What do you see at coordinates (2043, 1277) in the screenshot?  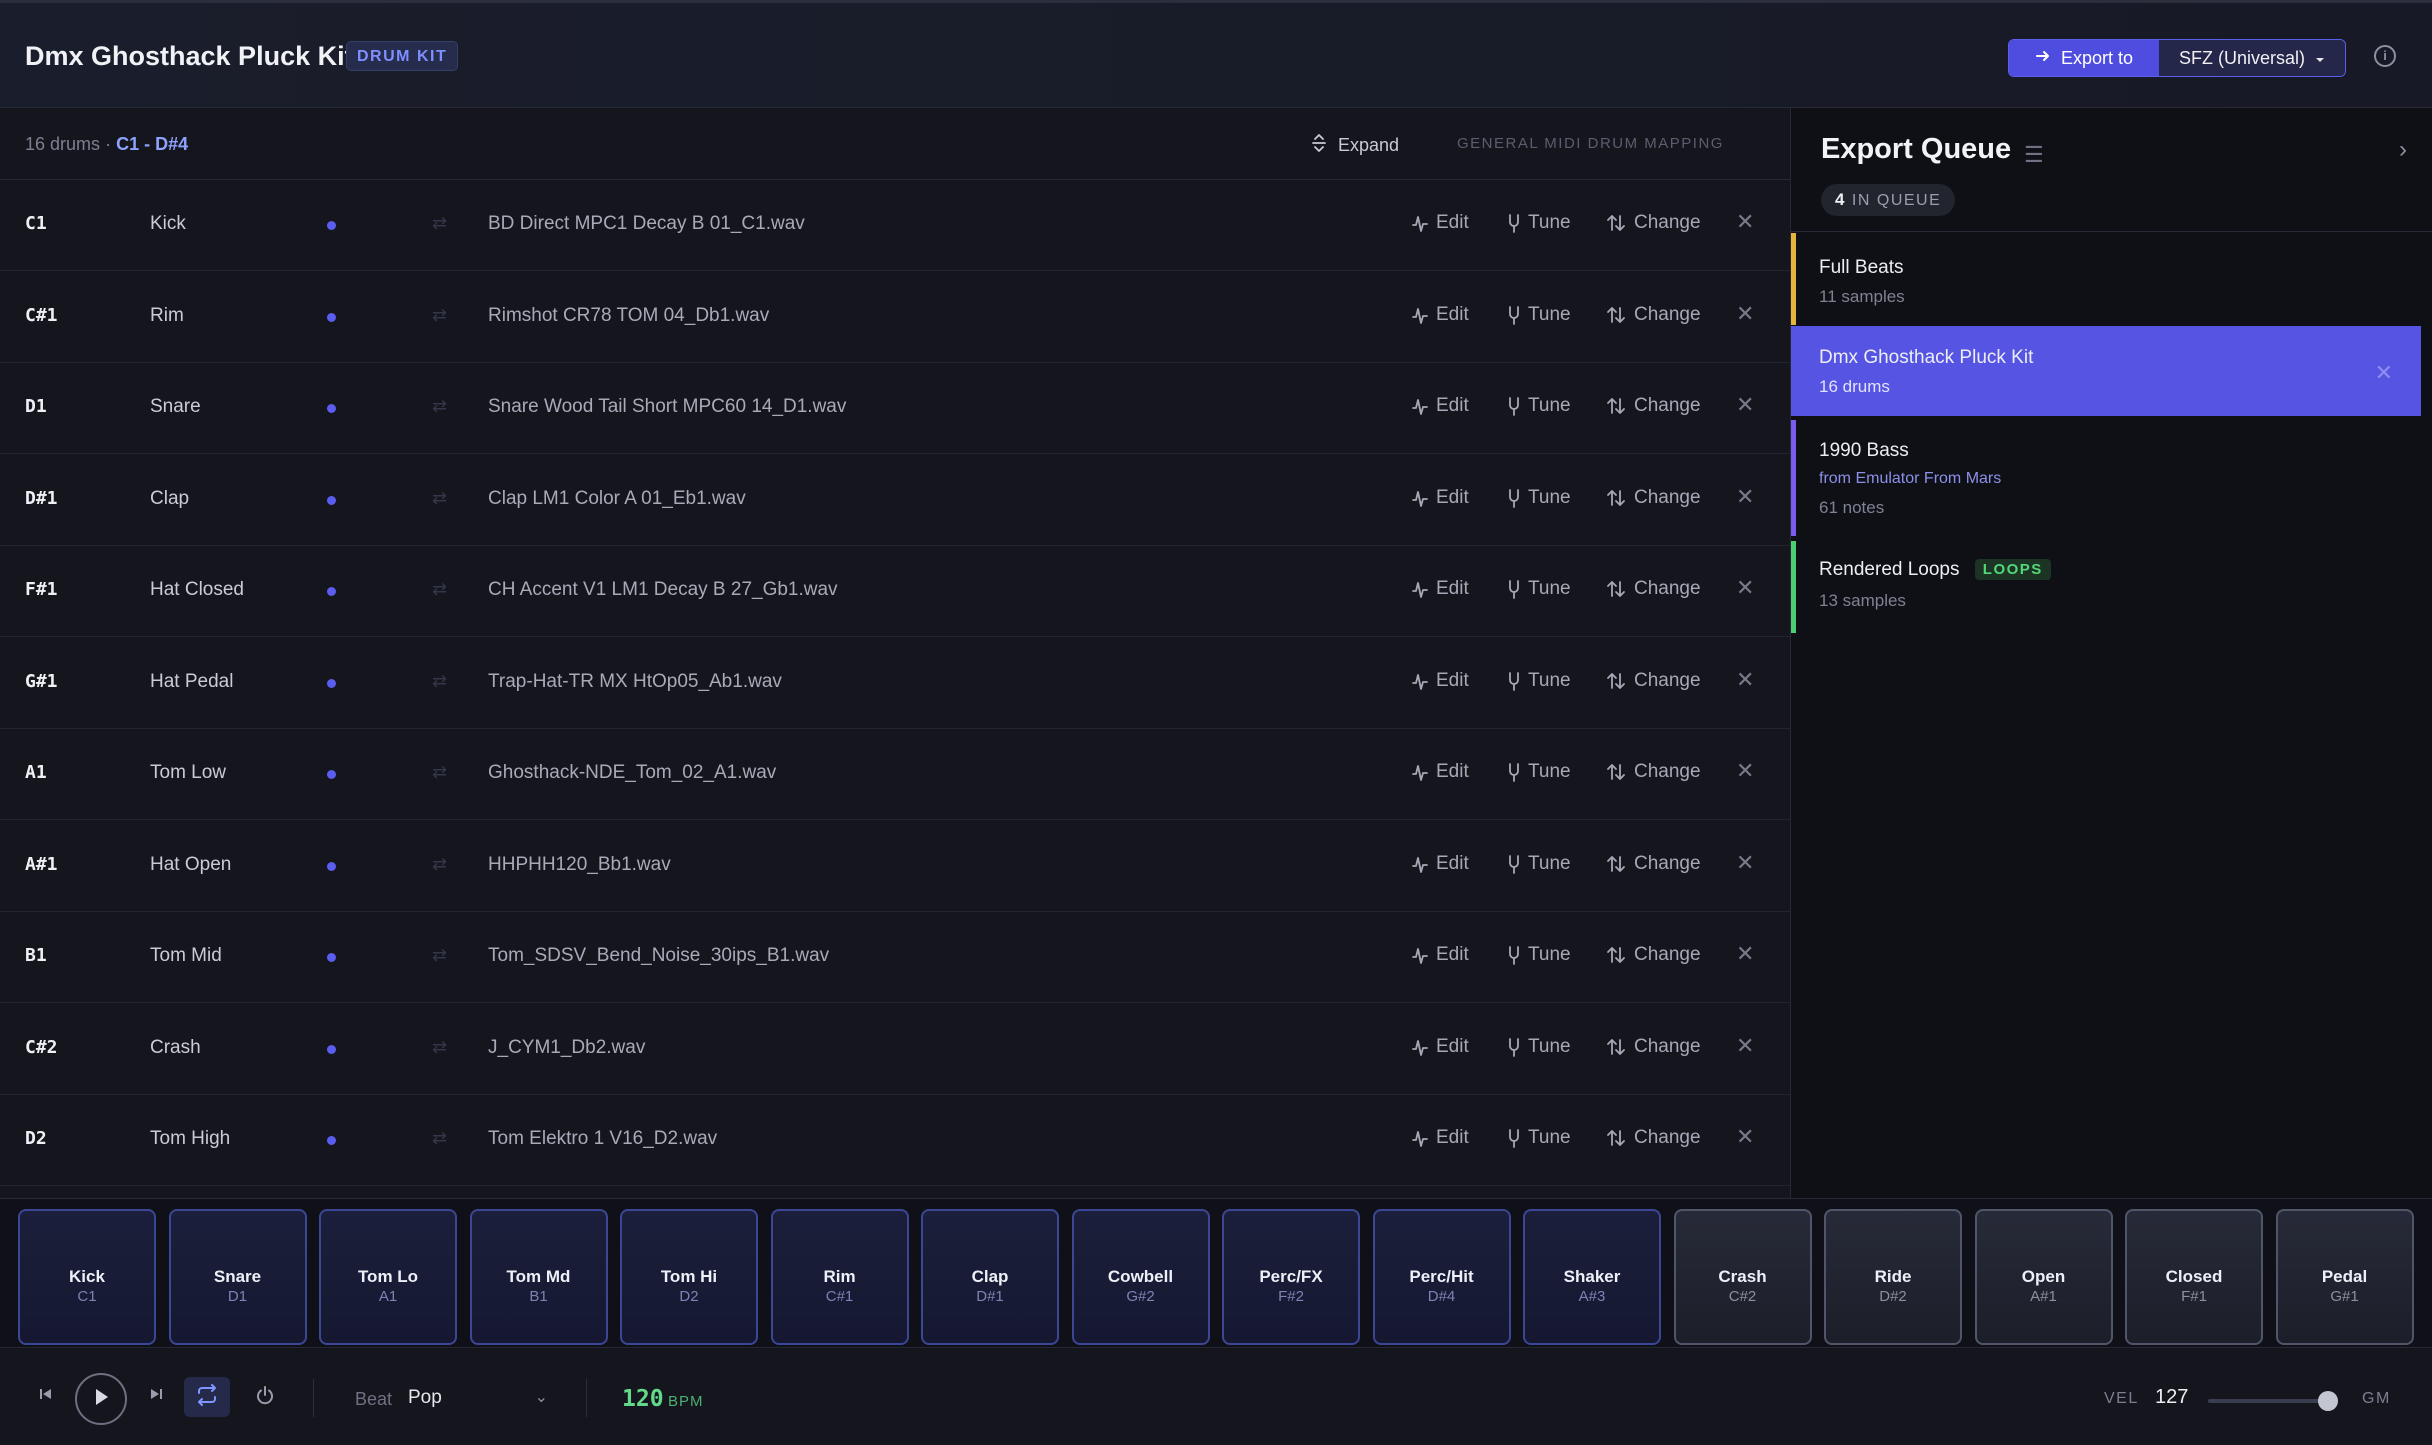 I see `drum-pad: Open A#1` at bounding box center [2043, 1277].